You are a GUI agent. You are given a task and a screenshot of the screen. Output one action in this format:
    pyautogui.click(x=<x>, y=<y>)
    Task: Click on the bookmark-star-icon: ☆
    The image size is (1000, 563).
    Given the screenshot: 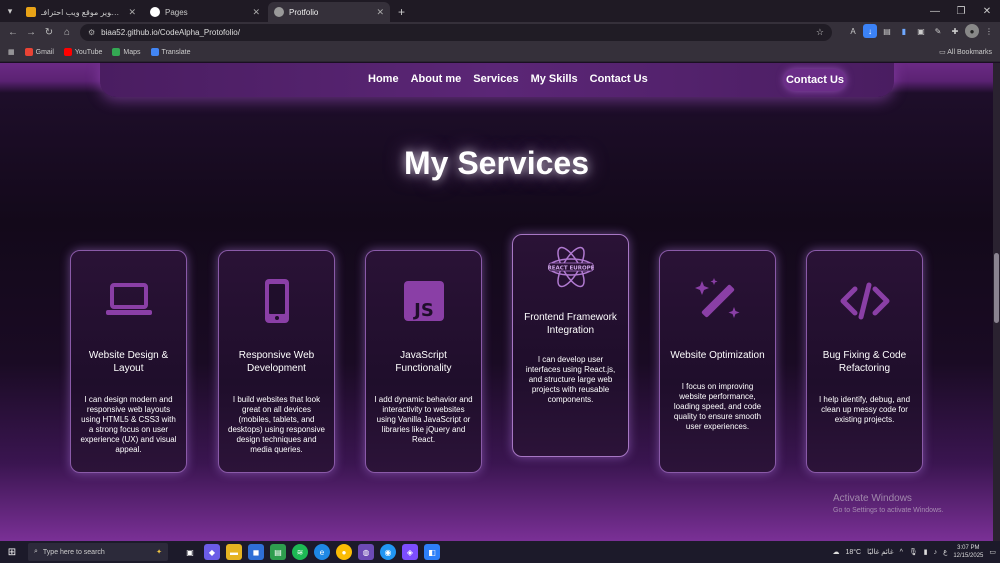 What is the action you would take?
    pyautogui.click(x=820, y=32)
    